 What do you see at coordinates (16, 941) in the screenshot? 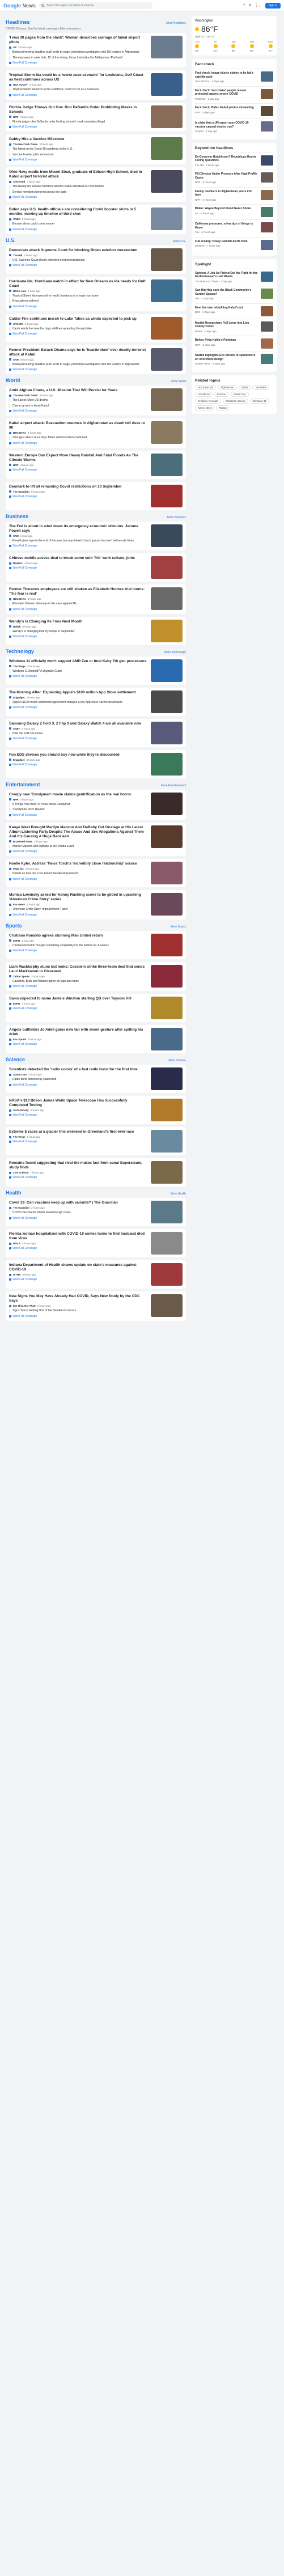
I see `source-name: ESPN` at bounding box center [16, 941].